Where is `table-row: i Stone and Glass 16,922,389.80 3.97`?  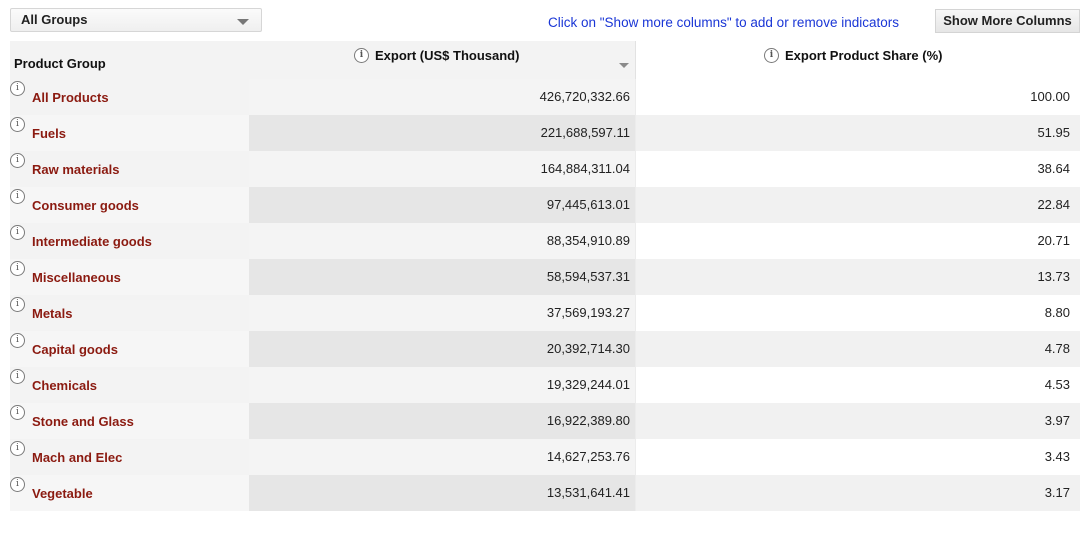 table-row: i Stone and Glass 16,922,389.80 3.97 is located at coordinates (545, 421).